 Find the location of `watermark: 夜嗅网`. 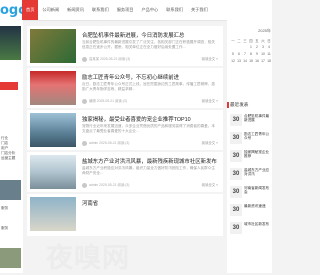

watermark: 夜嗅网 is located at coordinates (88, 258).